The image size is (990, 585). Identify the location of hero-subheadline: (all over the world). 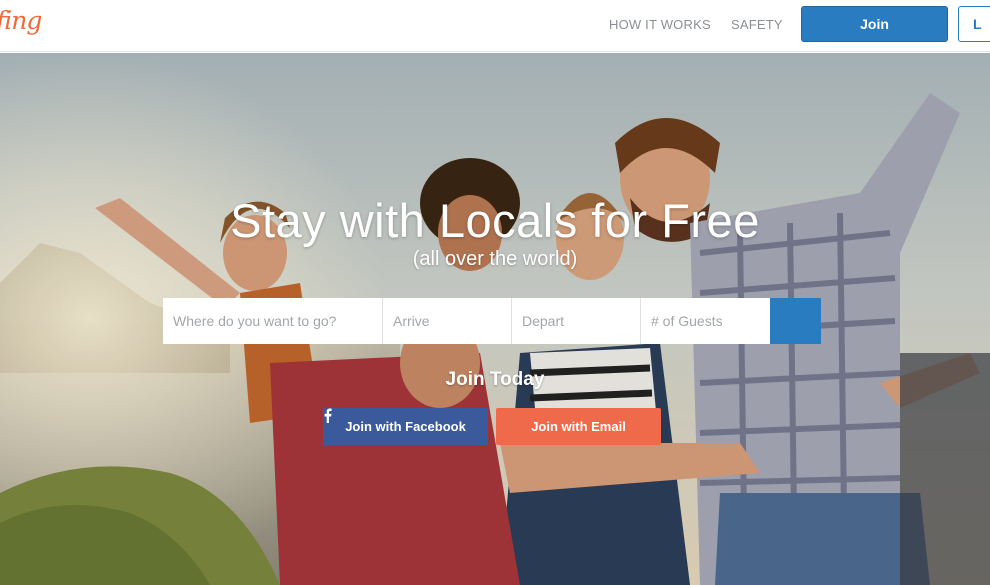
(495, 259).